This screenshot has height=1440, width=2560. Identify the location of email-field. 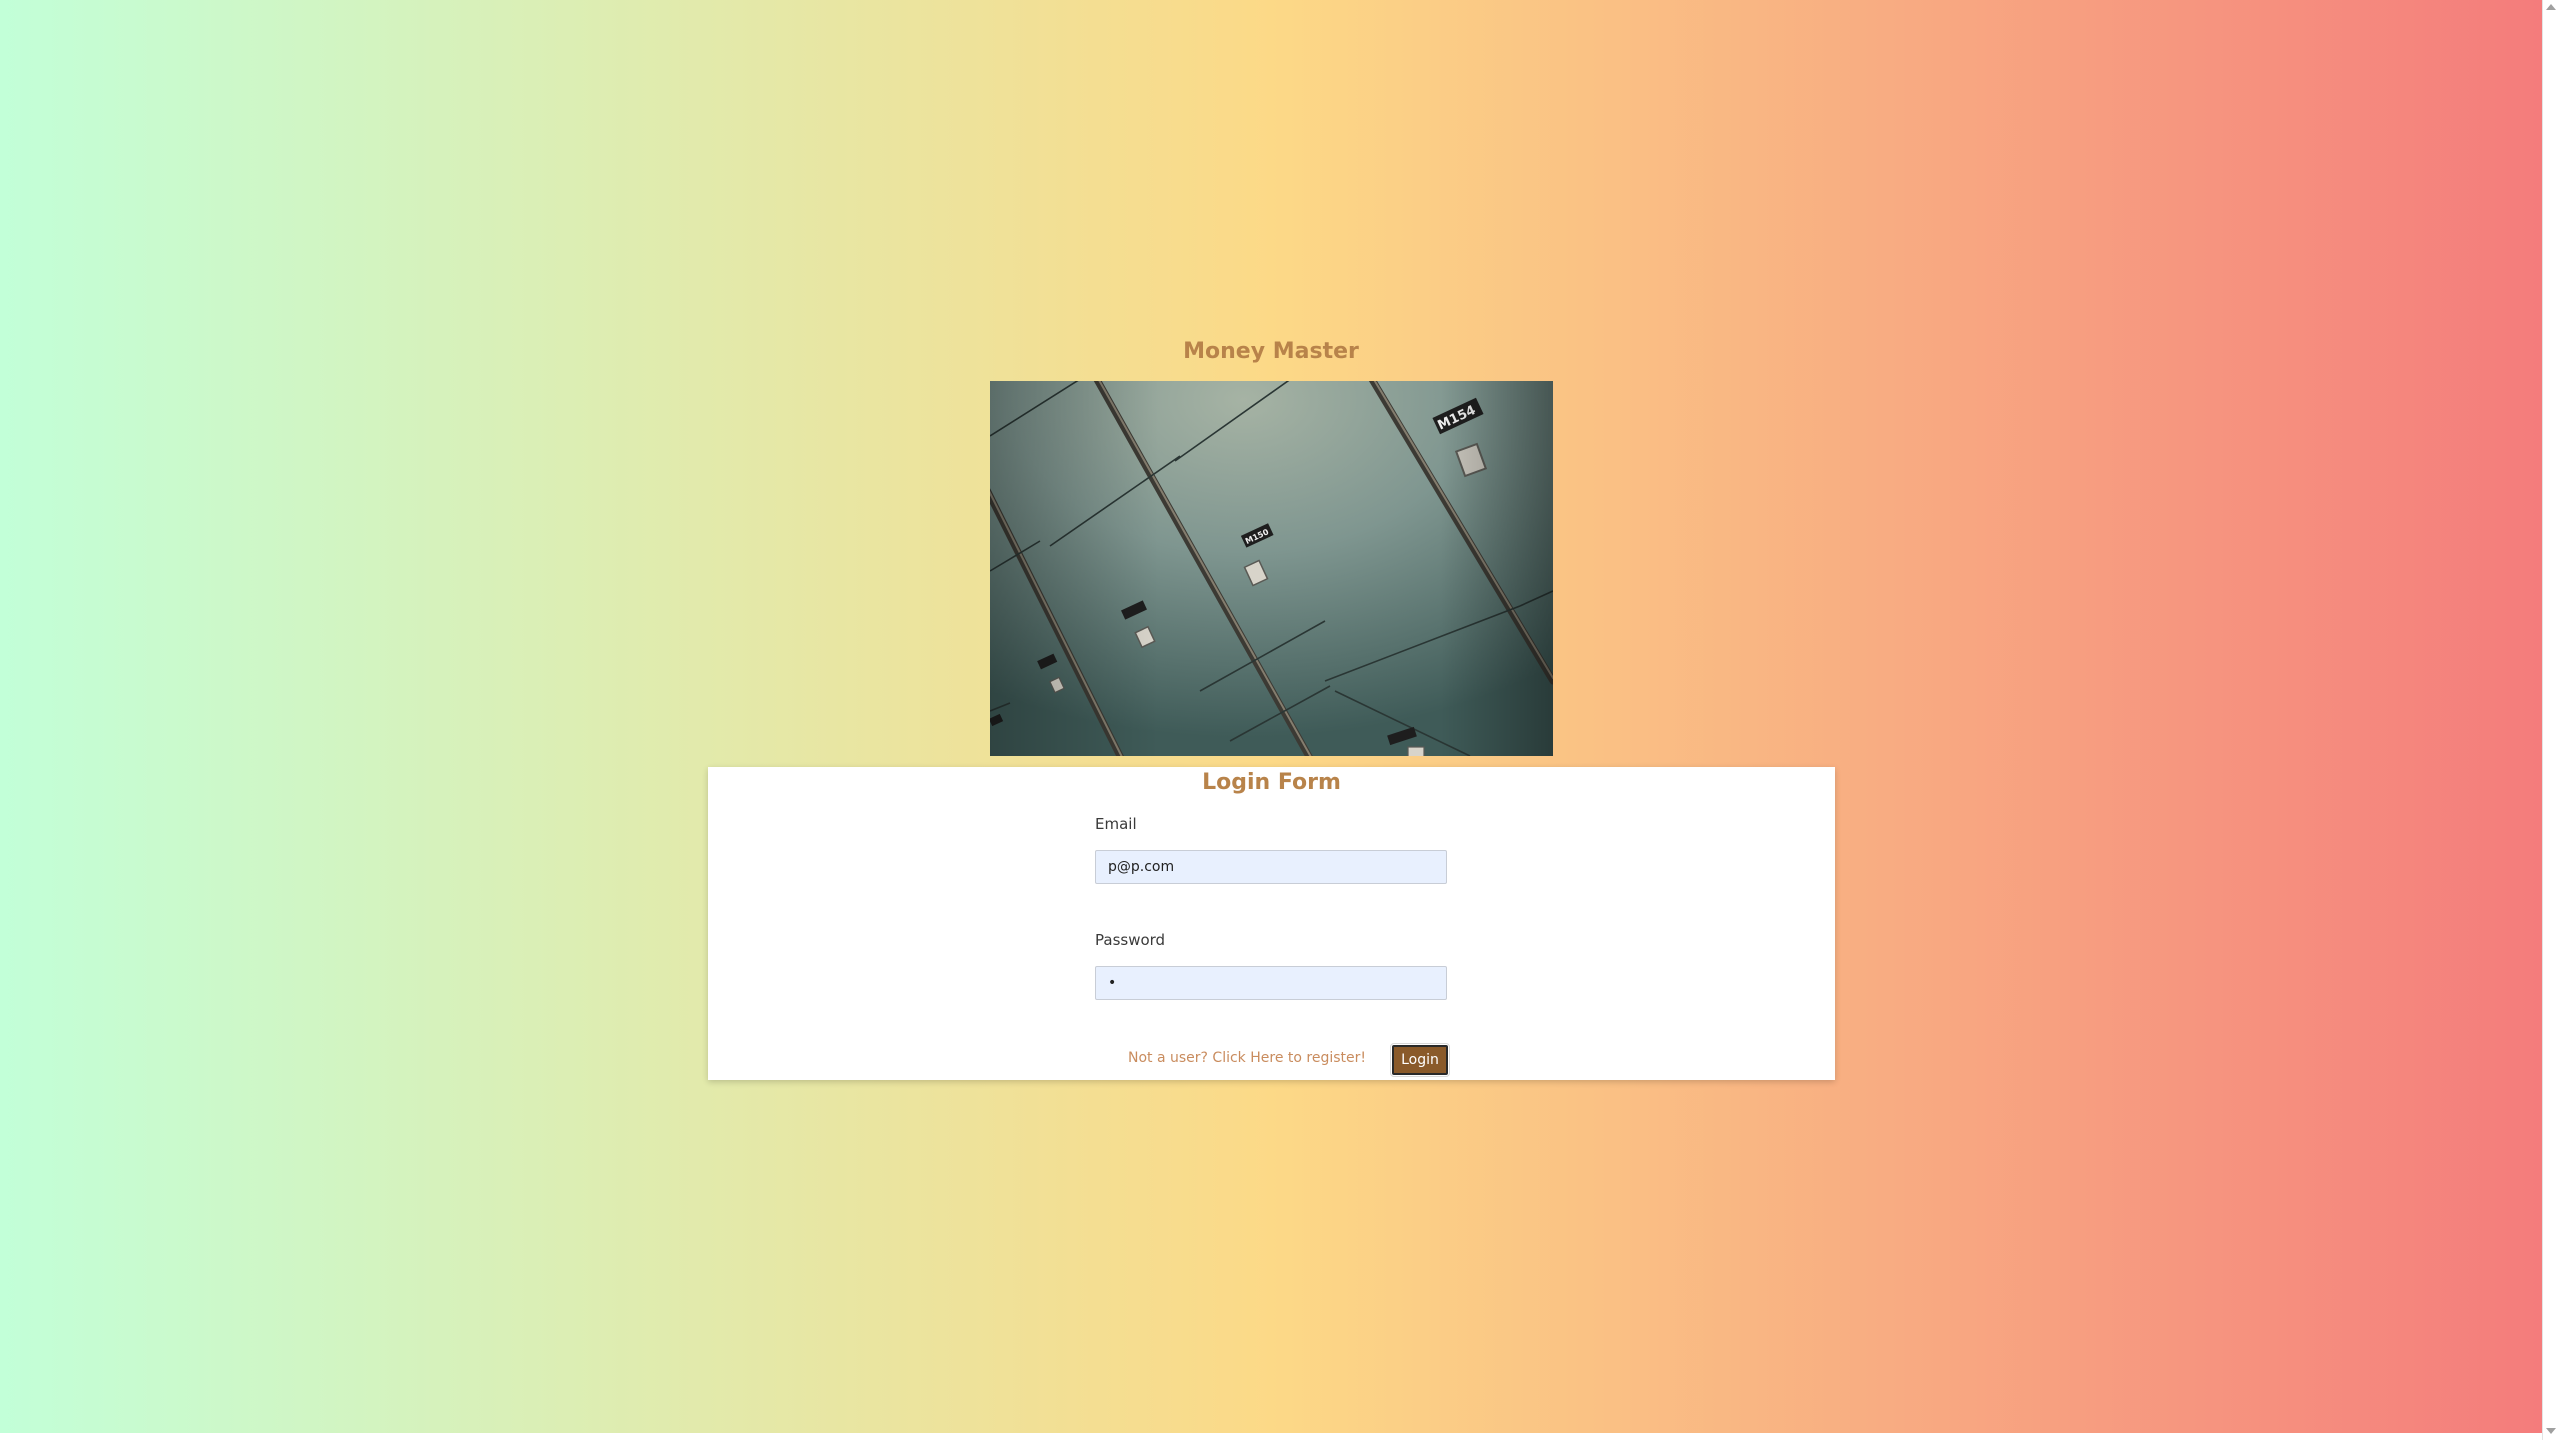
(1271, 867).